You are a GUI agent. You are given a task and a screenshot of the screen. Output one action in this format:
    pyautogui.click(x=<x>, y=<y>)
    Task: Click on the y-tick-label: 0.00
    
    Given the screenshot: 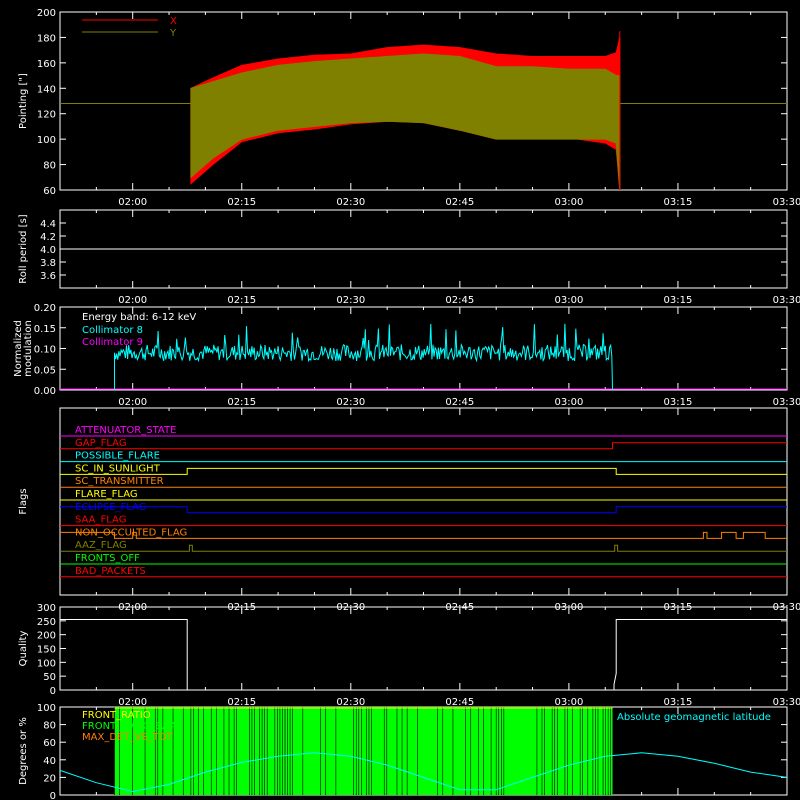 What is the action you would take?
    pyautogui.click(x=45, y=391)
    